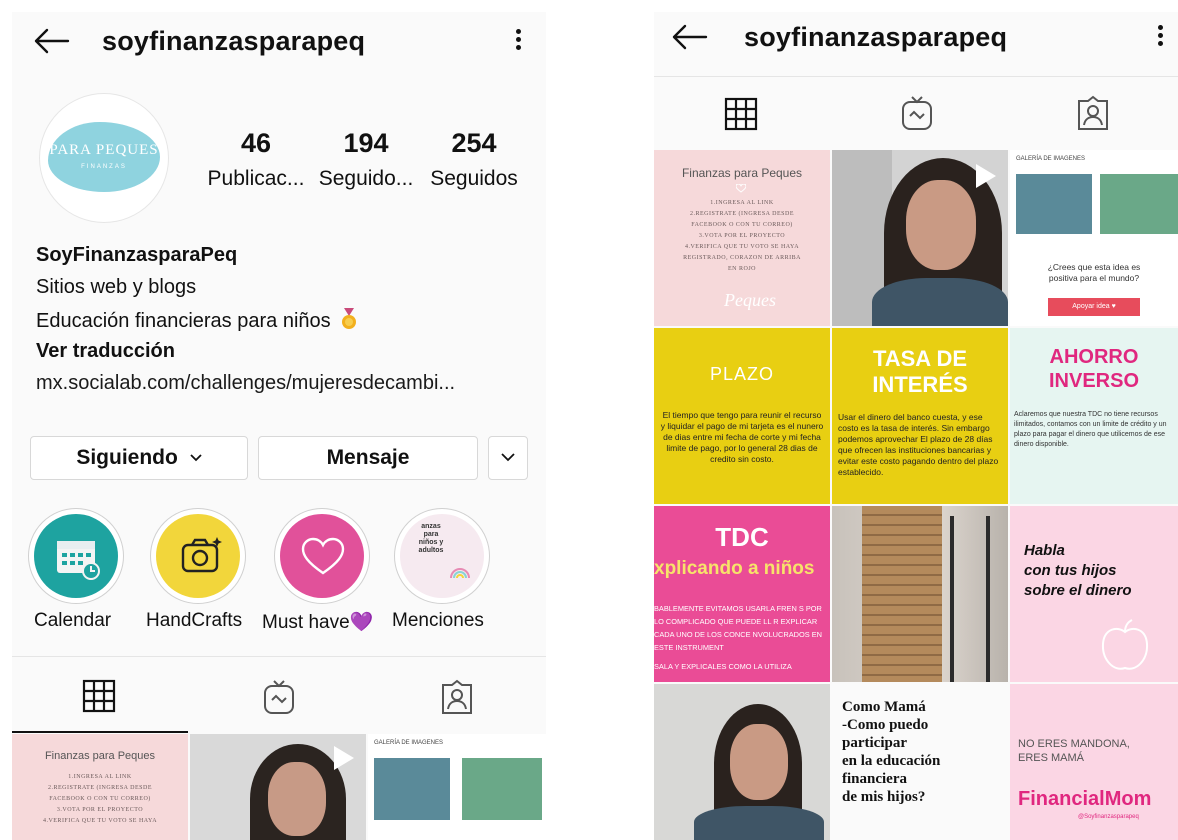  Describe the element at coordinates (1125, 644) in the screenshot. I see `apple-icon` at that location.